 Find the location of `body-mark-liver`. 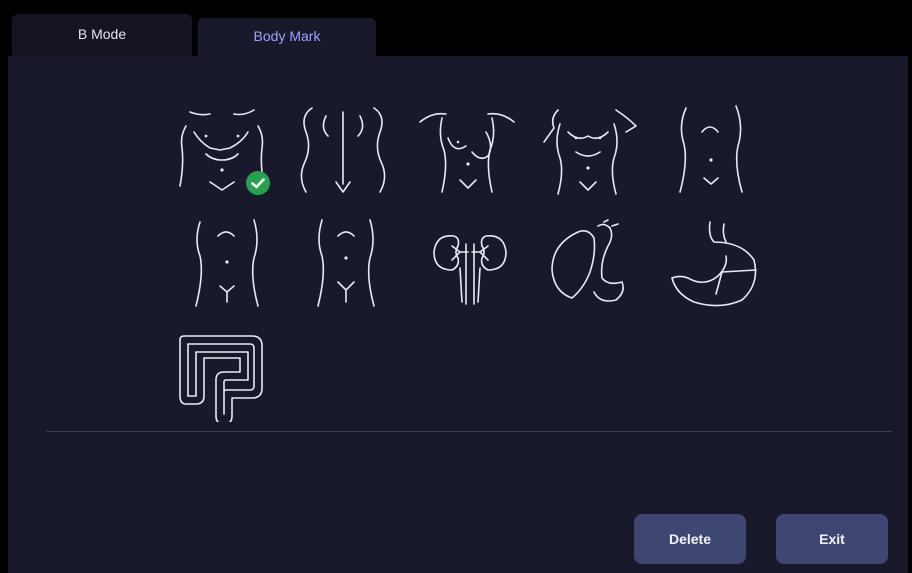

body-mark-liver is located at coordinates (591, 264).